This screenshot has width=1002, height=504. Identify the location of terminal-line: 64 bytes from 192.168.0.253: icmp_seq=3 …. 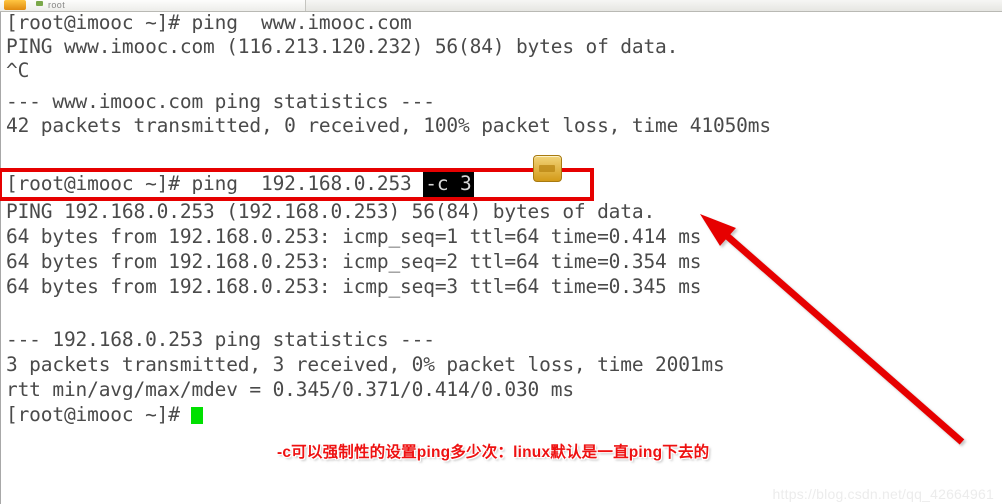
(354, 286).